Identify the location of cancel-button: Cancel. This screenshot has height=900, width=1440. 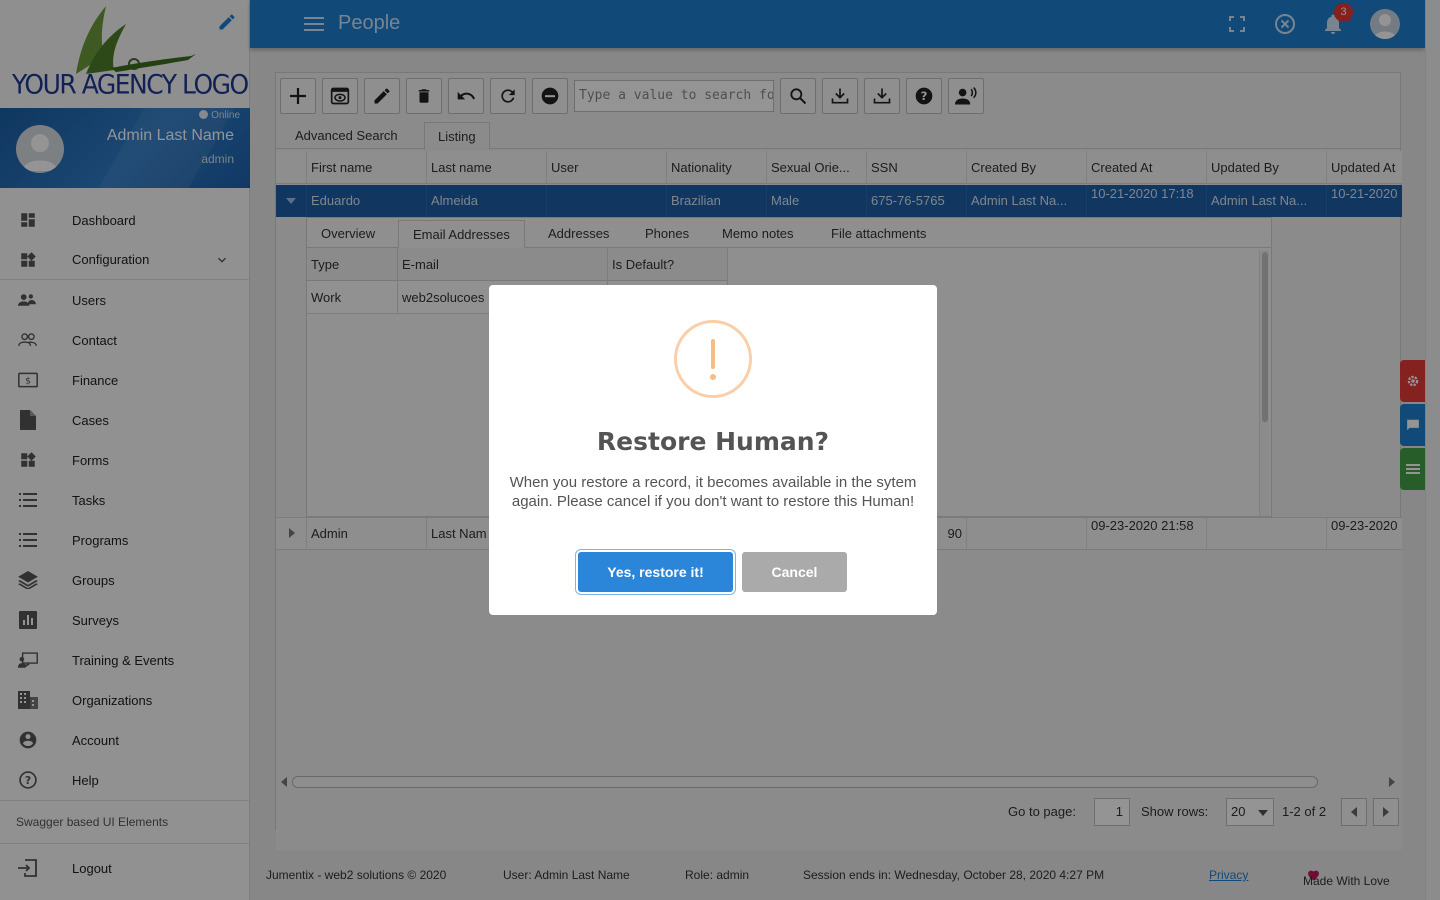
(794, 572).